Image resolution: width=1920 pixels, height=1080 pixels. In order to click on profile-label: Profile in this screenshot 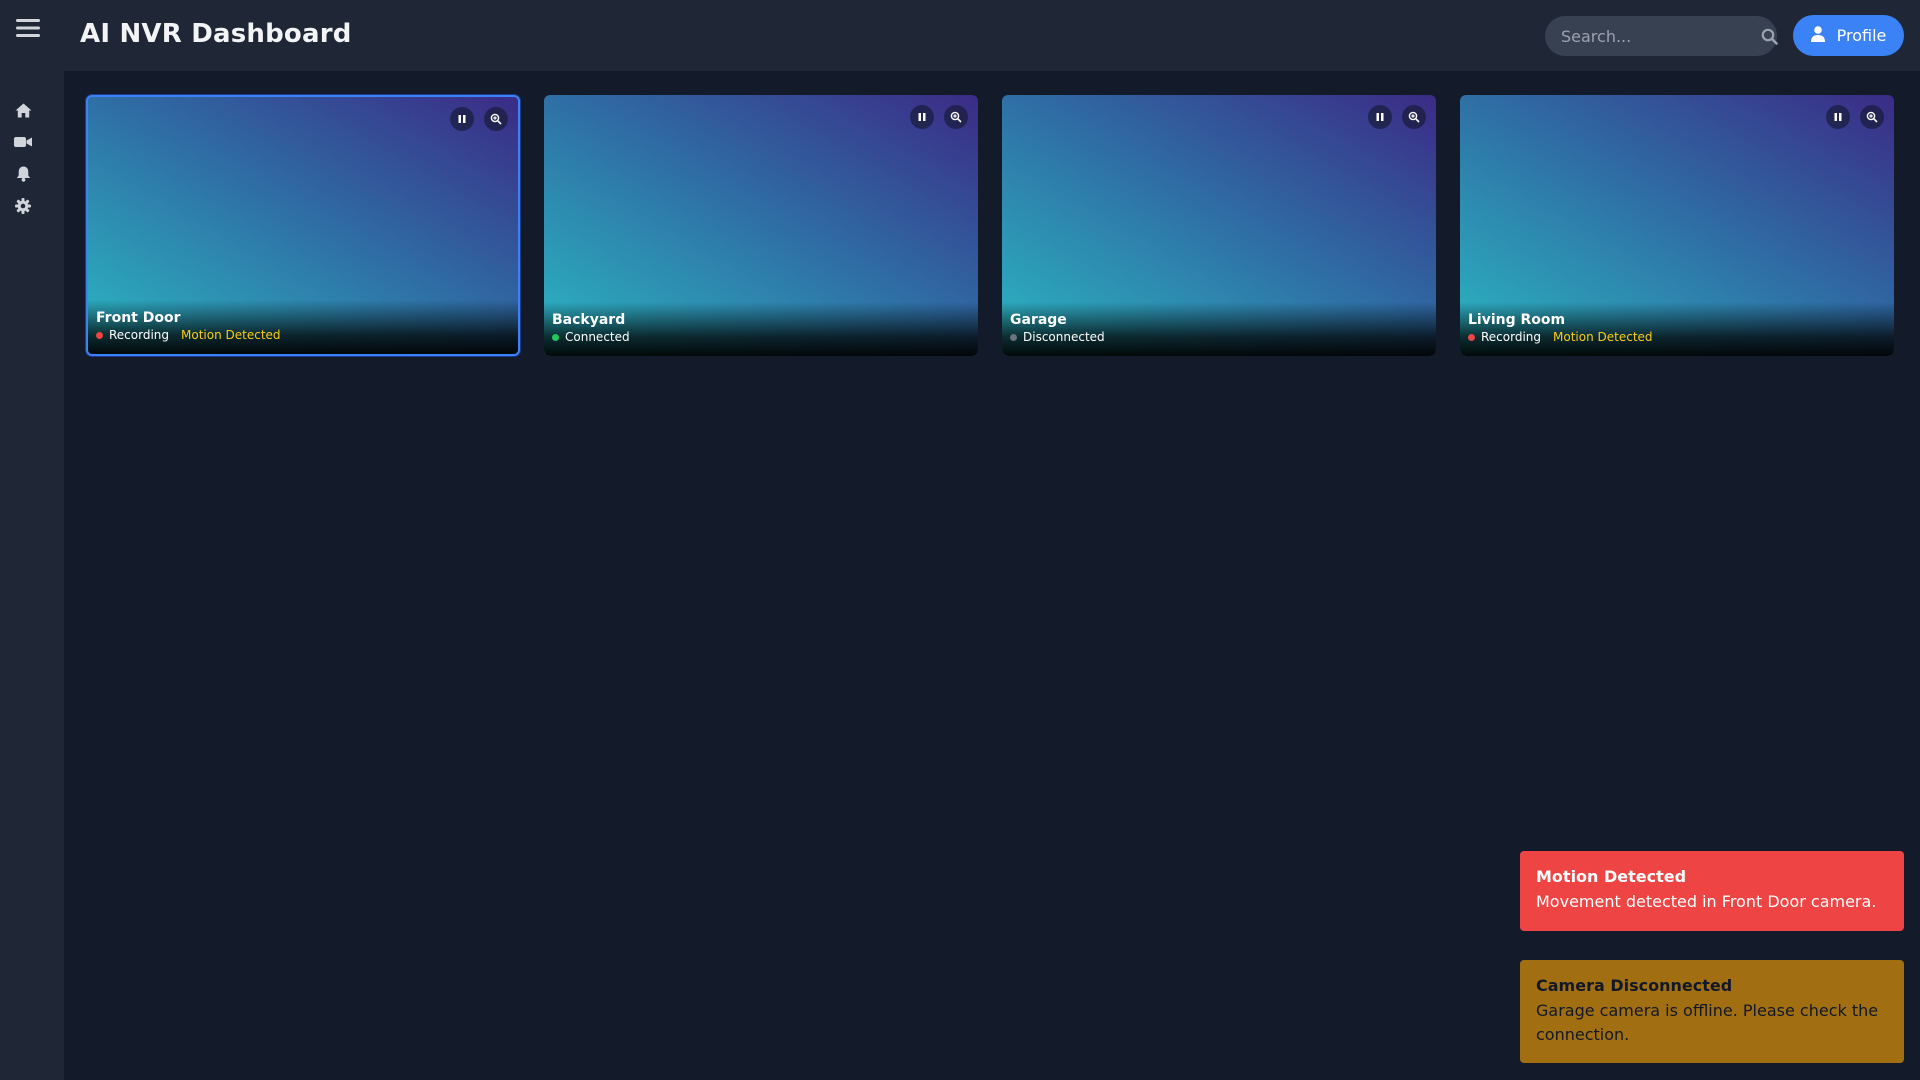, I will do `click(1861, 35)`.